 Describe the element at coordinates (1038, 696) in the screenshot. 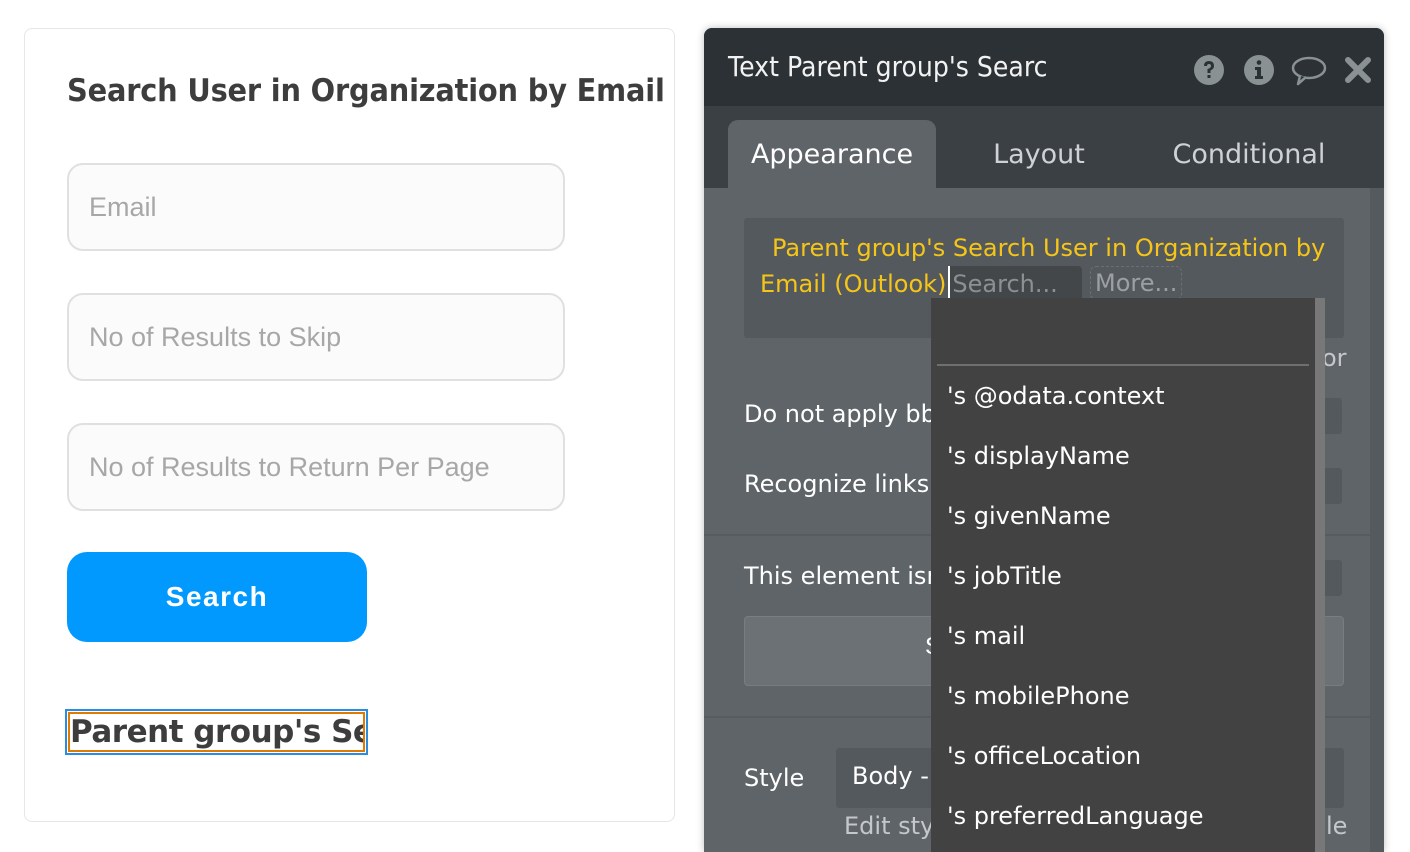

I see `dropdown-item: 's mobilePhone` at that location.